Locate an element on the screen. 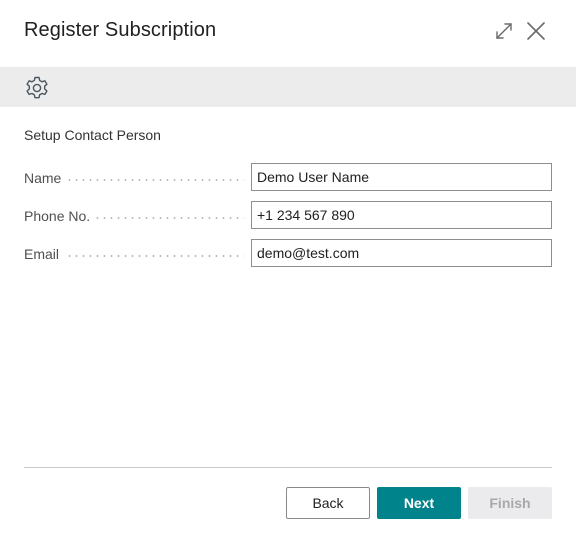 The image size is (576, 543). gear-icon is located at coordinates (37, 87).